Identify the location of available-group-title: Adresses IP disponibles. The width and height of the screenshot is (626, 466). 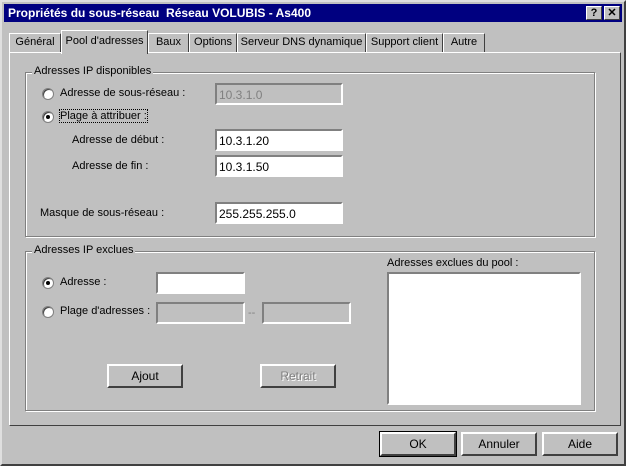
(93, 71).